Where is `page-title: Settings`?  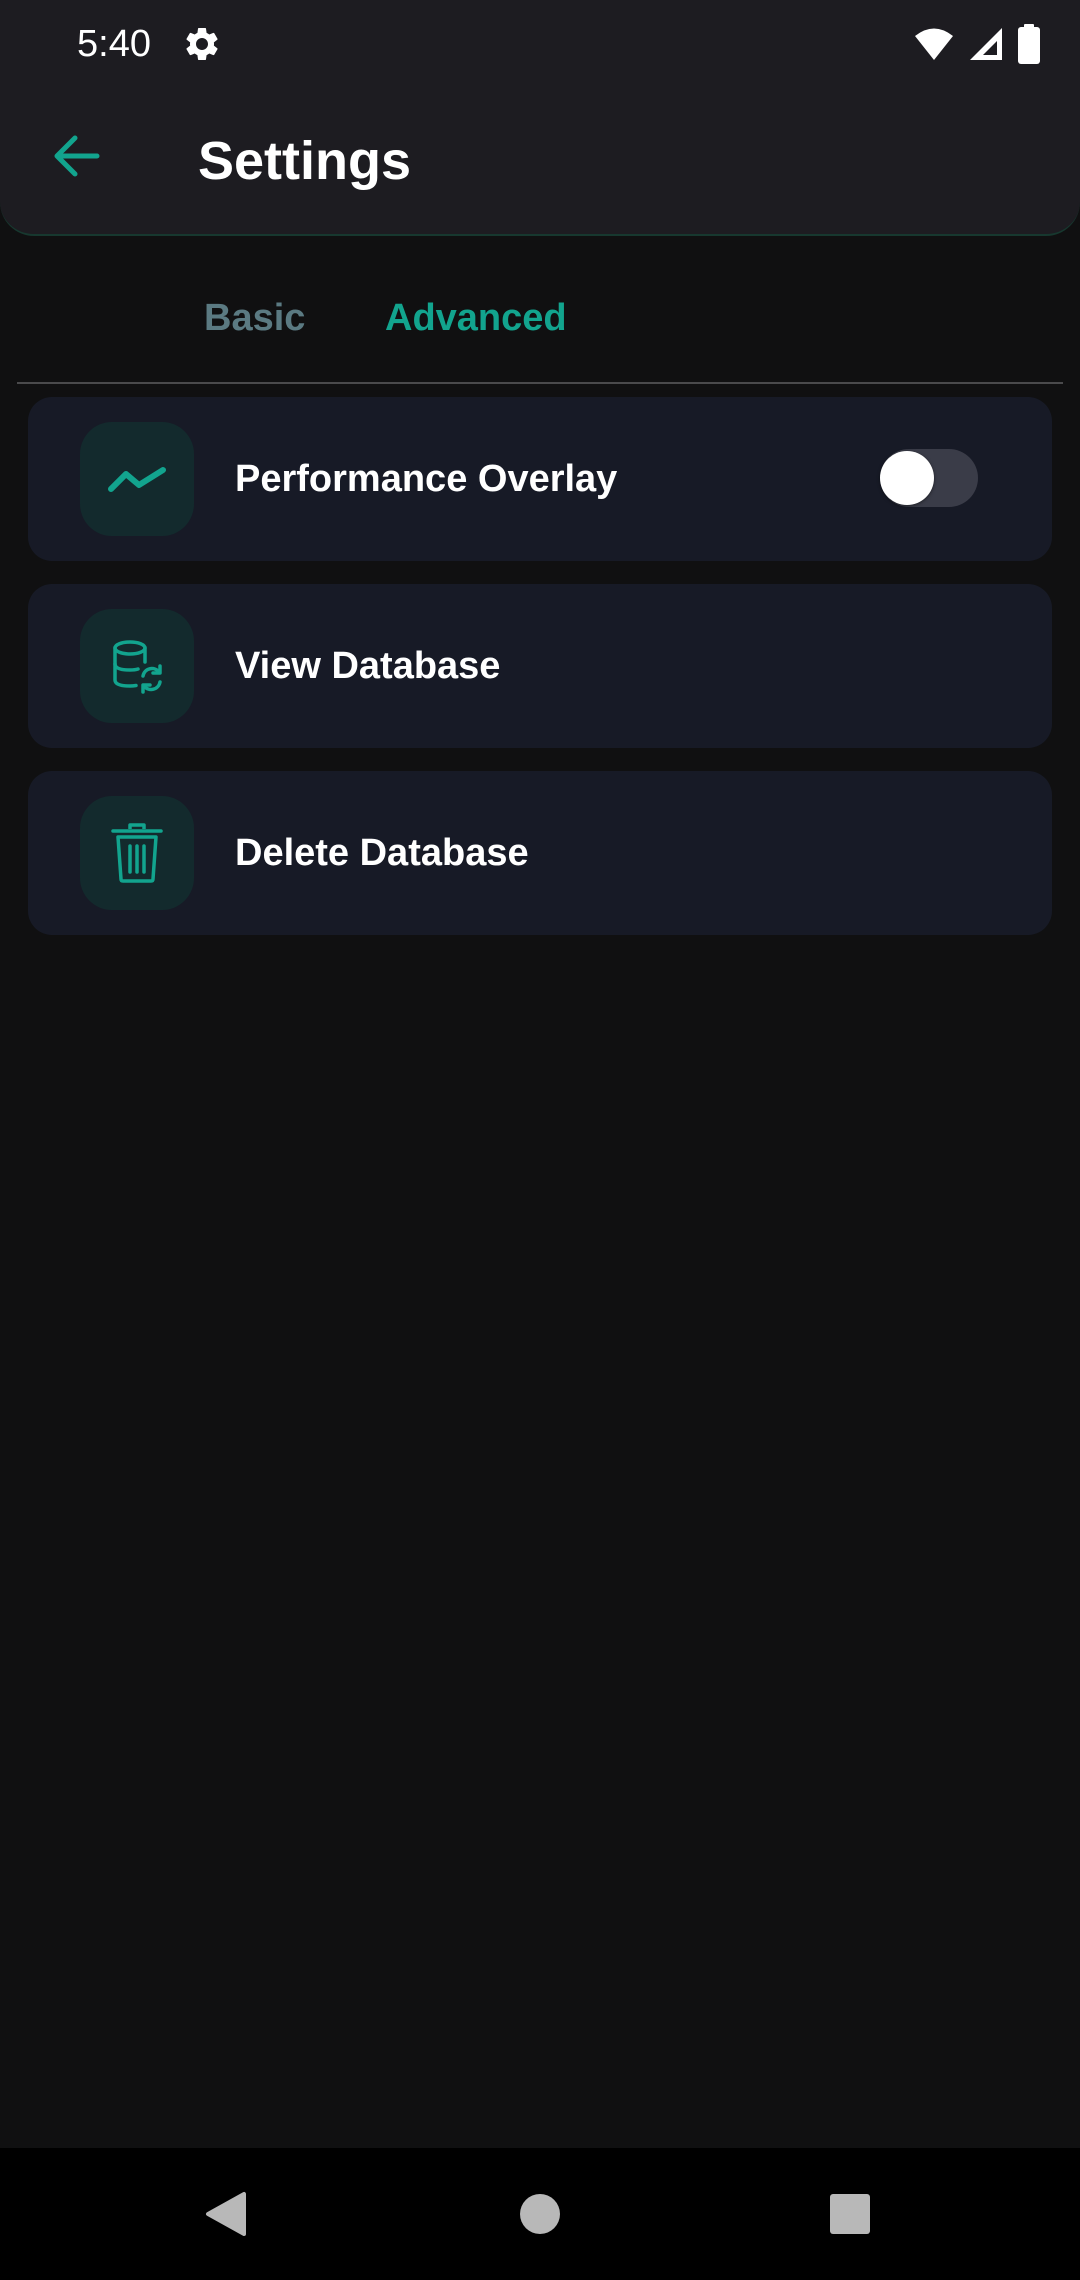
page-title: Settings is located at coordinates (305, 161).